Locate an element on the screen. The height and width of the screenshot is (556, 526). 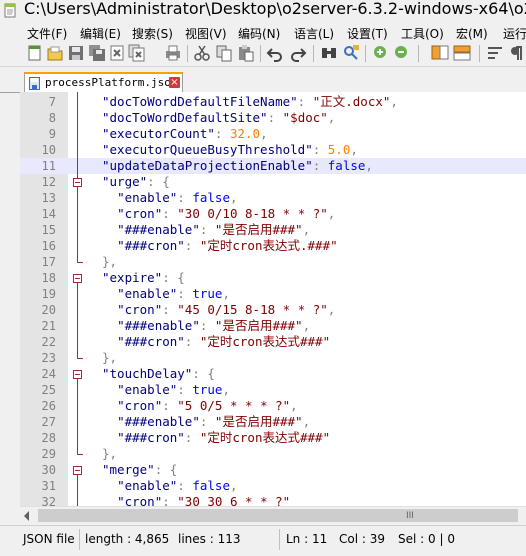
line-number: 21 is located at coordinates (48, 326).